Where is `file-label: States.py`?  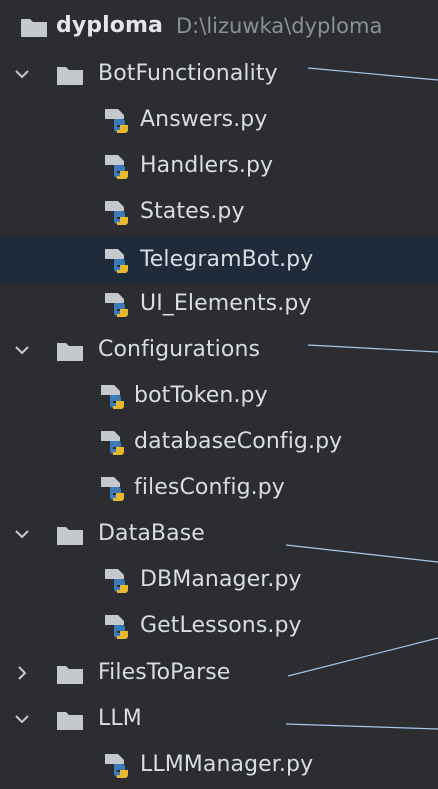 file-label: States.py is located at coordinates (192, 211).